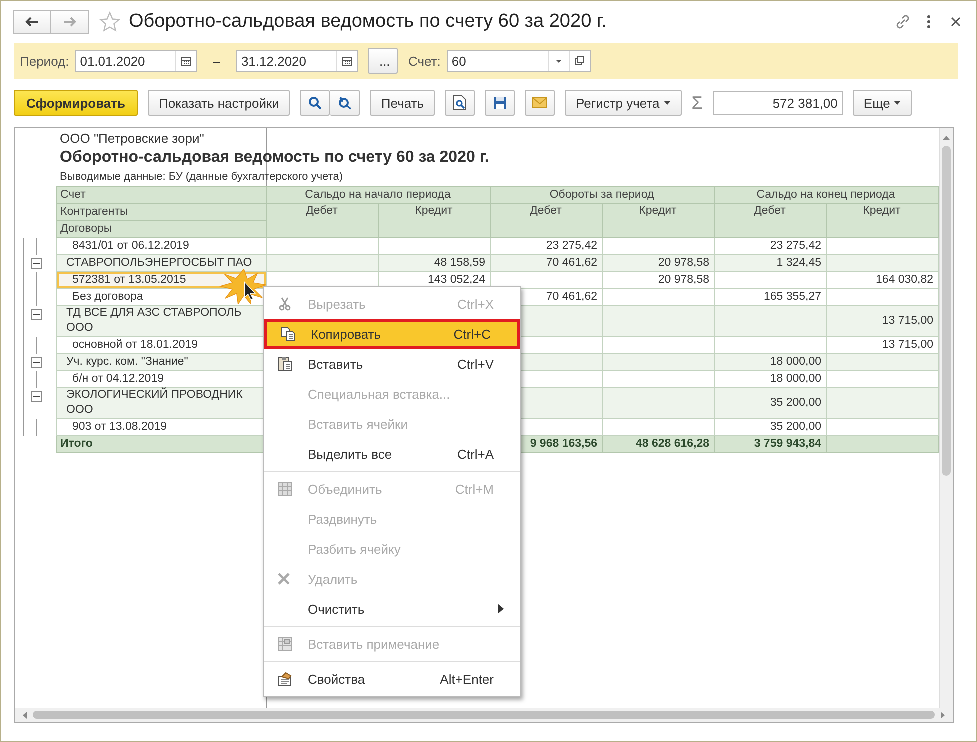 This screenshot has height=742, width=977. Describe the element at coordinates (378, 195) in the screenshot. I see `column-header: Сальдо на начало периода` at that location.